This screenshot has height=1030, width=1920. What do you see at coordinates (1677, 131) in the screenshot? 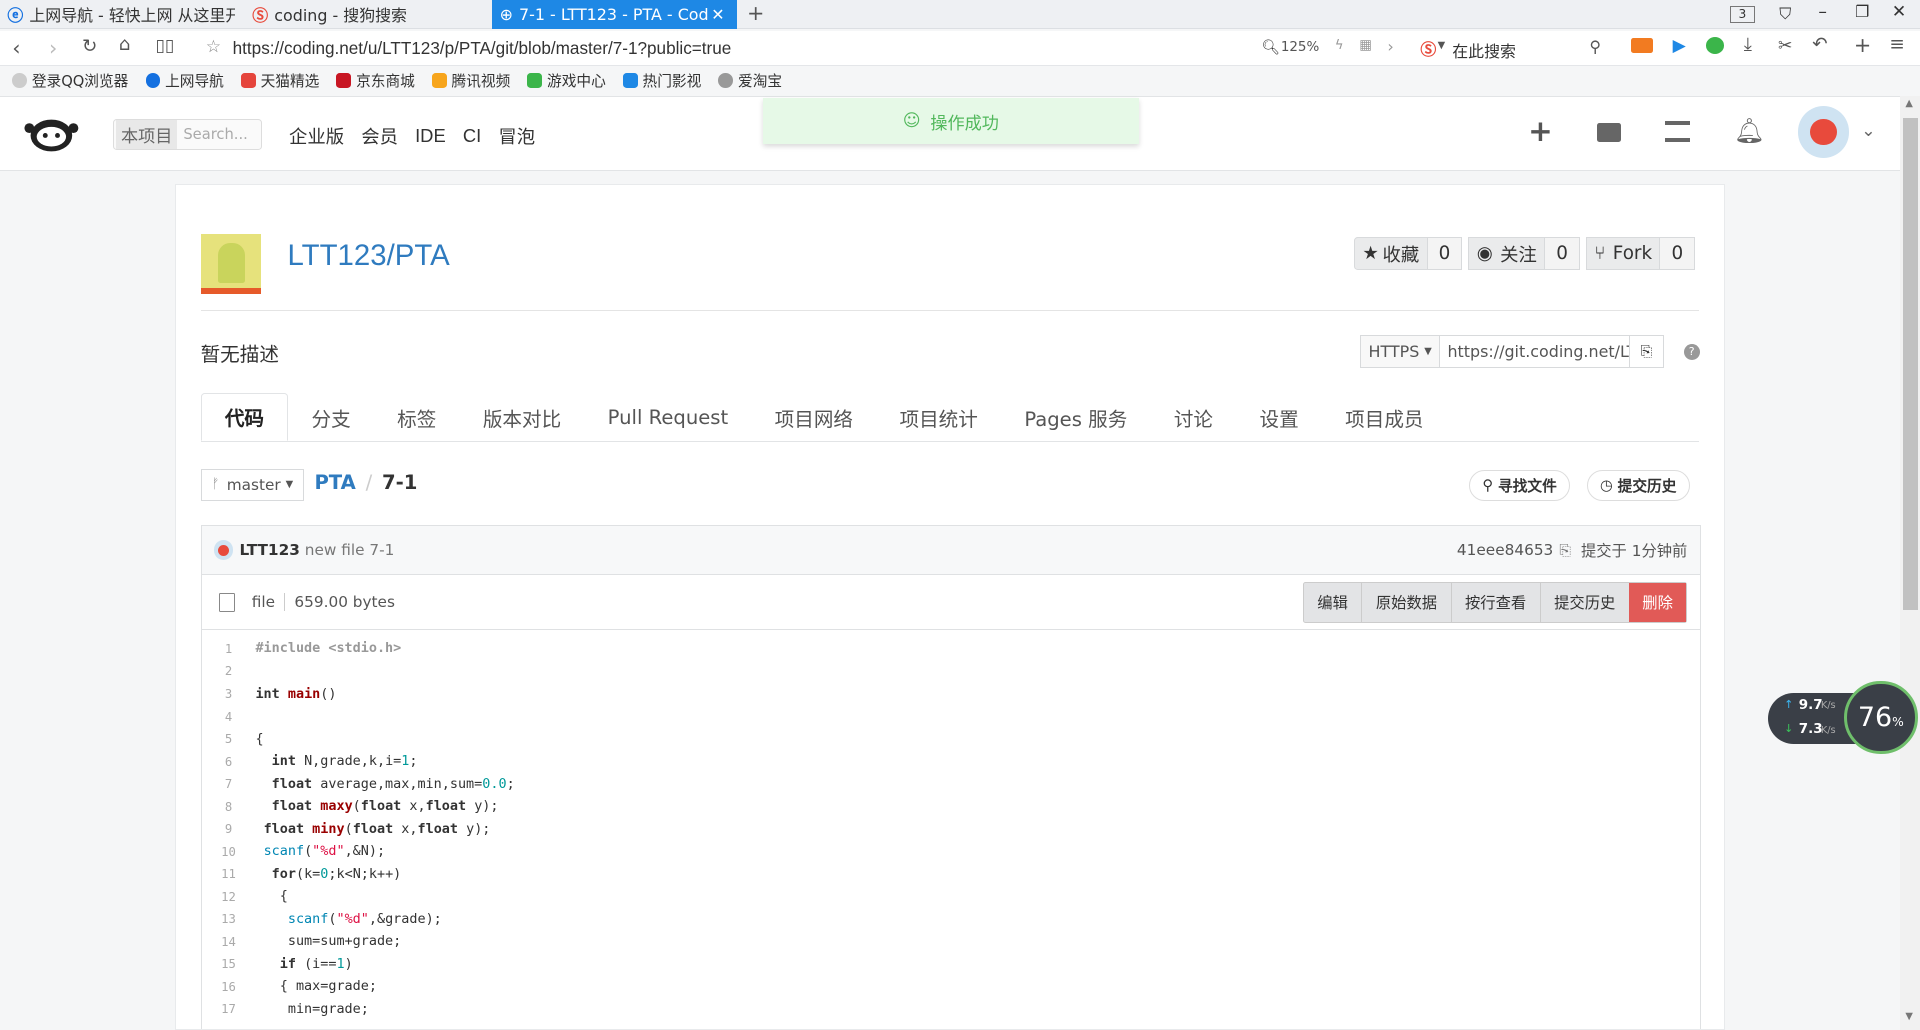
I see `tasks-icon` at bounding box center [1677, 131].